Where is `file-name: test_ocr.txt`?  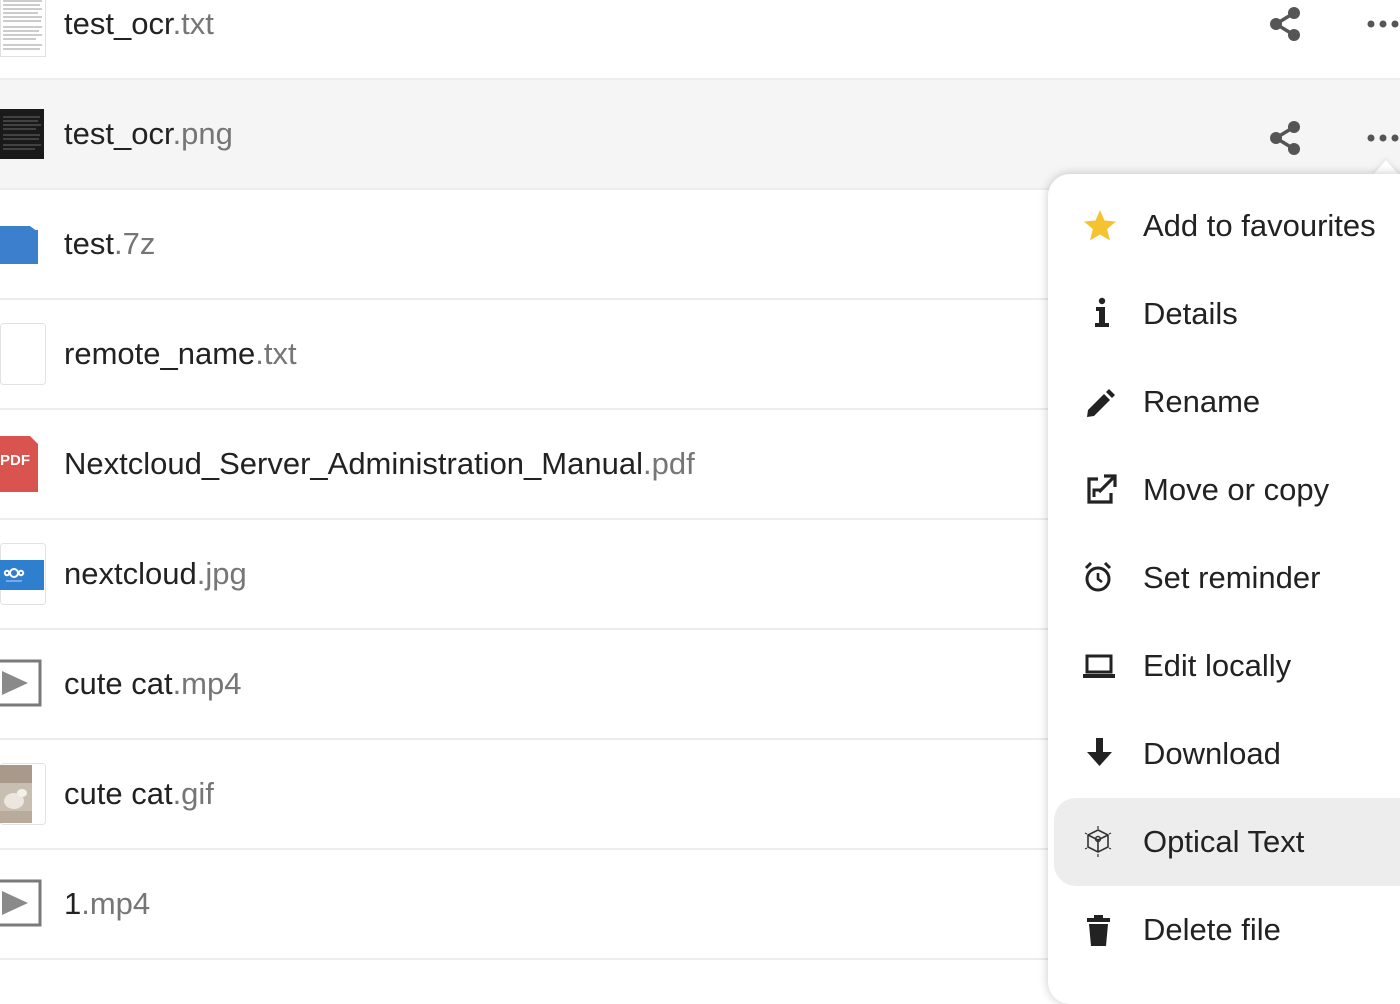
file-name: test_ocr.txt is located at coordinates (139, 39).